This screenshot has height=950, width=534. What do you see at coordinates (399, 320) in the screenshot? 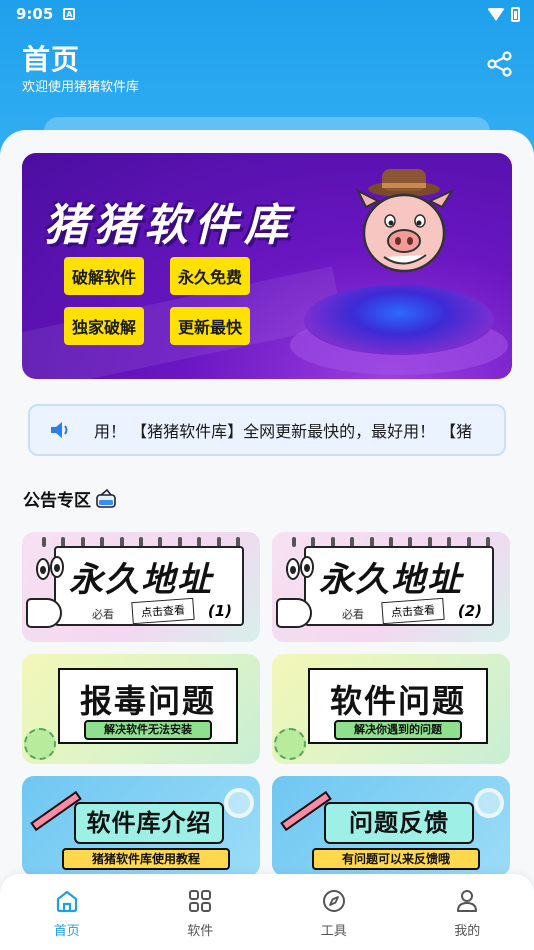
I see `stage-top` at bounding box center [399, 320].